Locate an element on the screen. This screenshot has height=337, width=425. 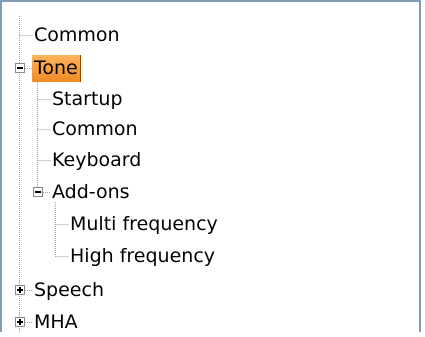
tree-item-speech: Speech is located at coordinates (69, 290).